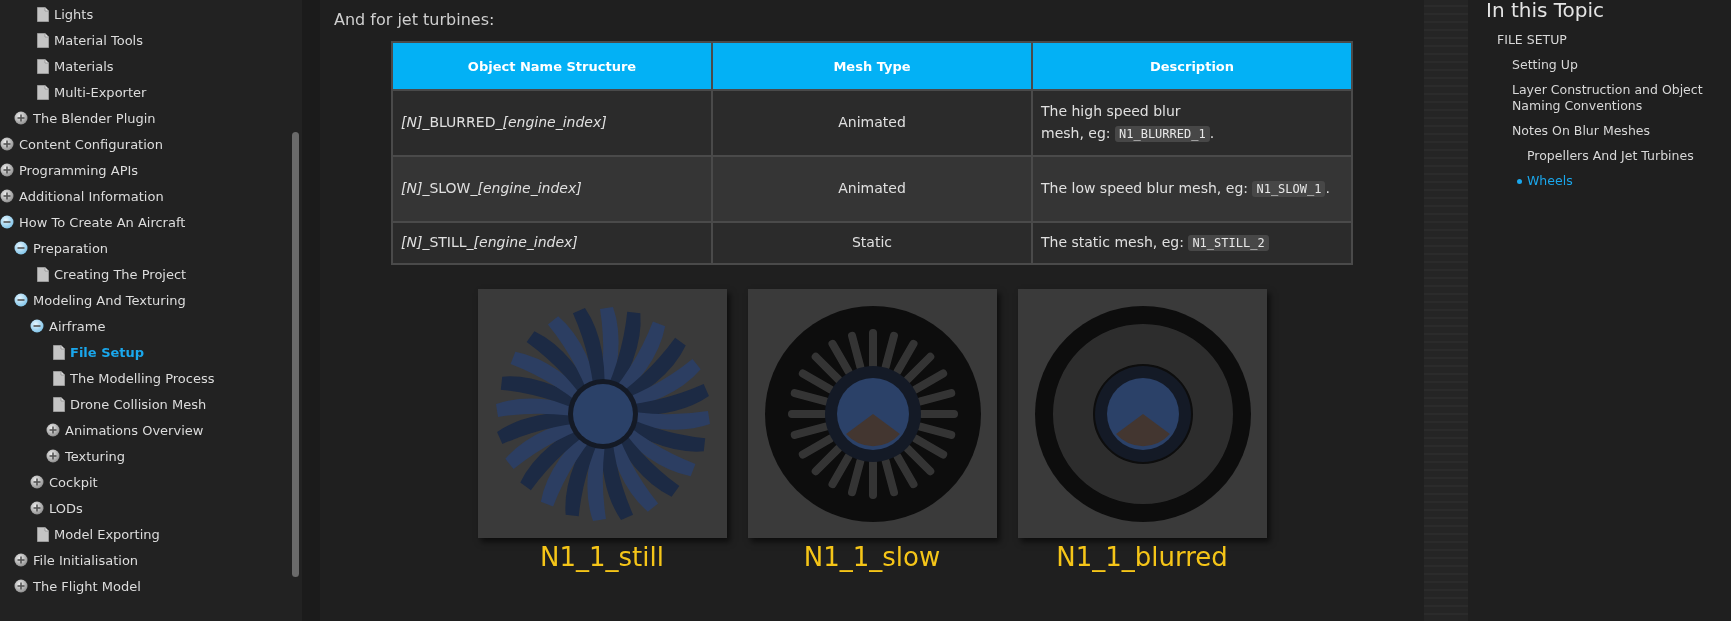  Describe the element at coordinates (1546, 11) in the screenshot. I see `topic-panel-title: In this Topic` at that location.